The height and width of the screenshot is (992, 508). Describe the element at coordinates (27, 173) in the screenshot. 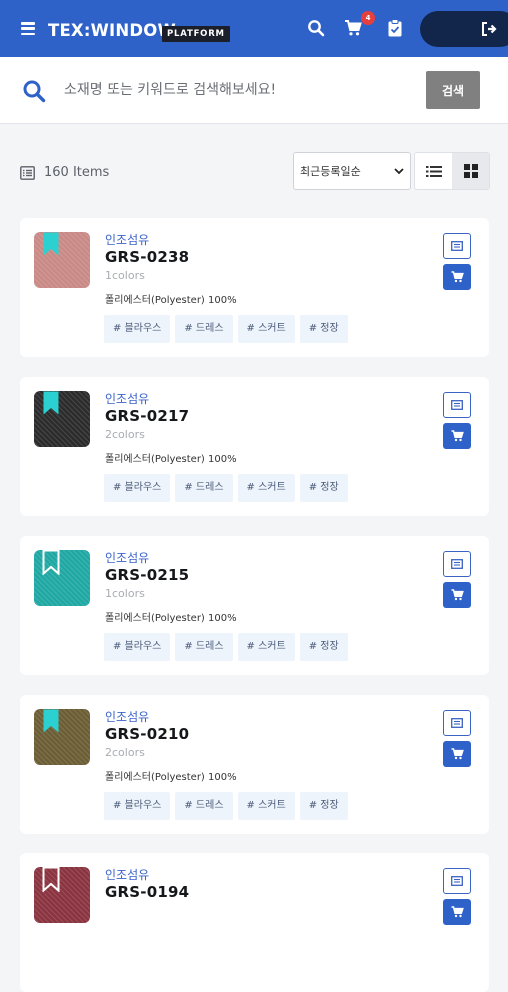

I see `list-icon` at that location.